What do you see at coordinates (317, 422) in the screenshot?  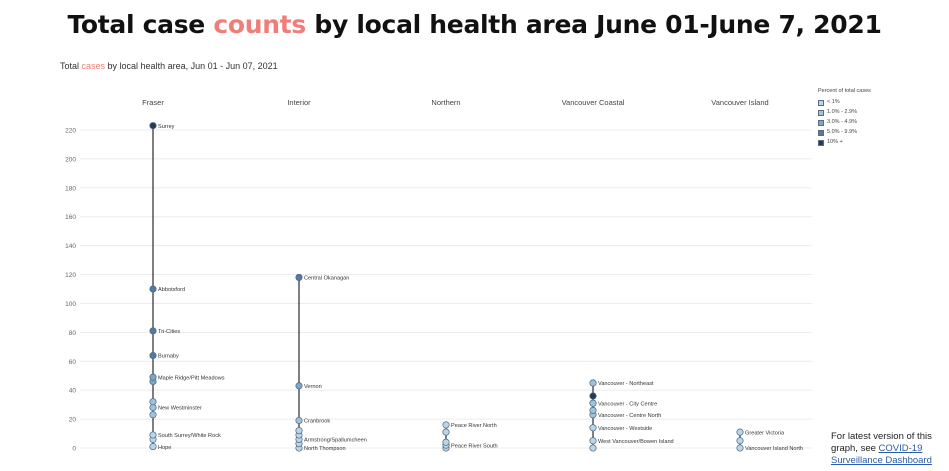 I see `point-label: Cranbrook` at bounding box center [317, 422].